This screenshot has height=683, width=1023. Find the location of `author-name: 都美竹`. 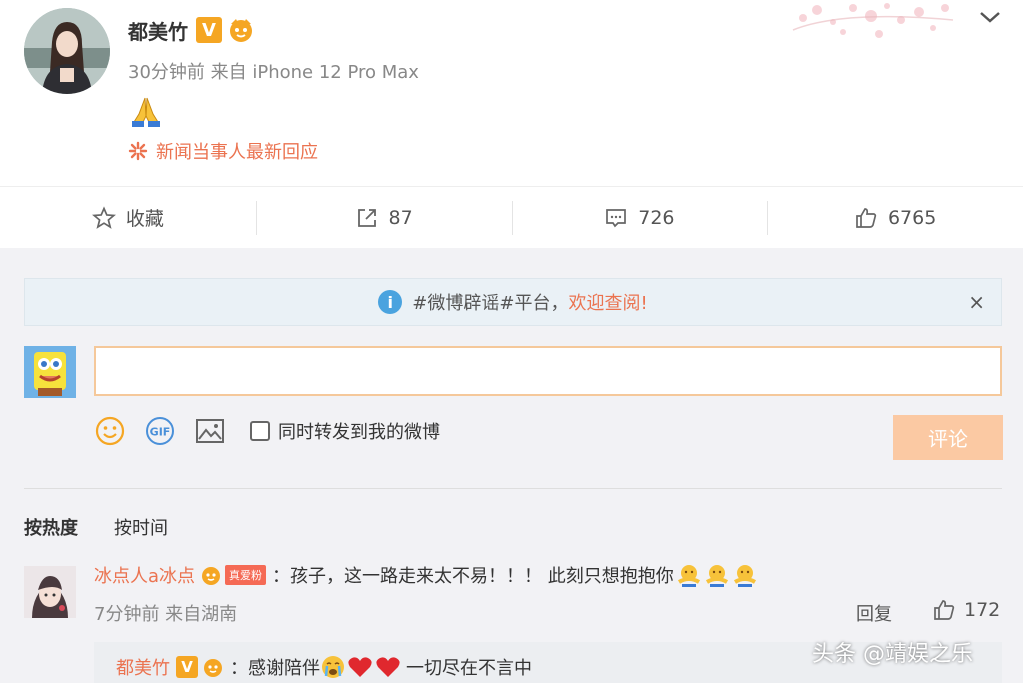

author-name: 都美竹 is located at coordinates (158, 30).